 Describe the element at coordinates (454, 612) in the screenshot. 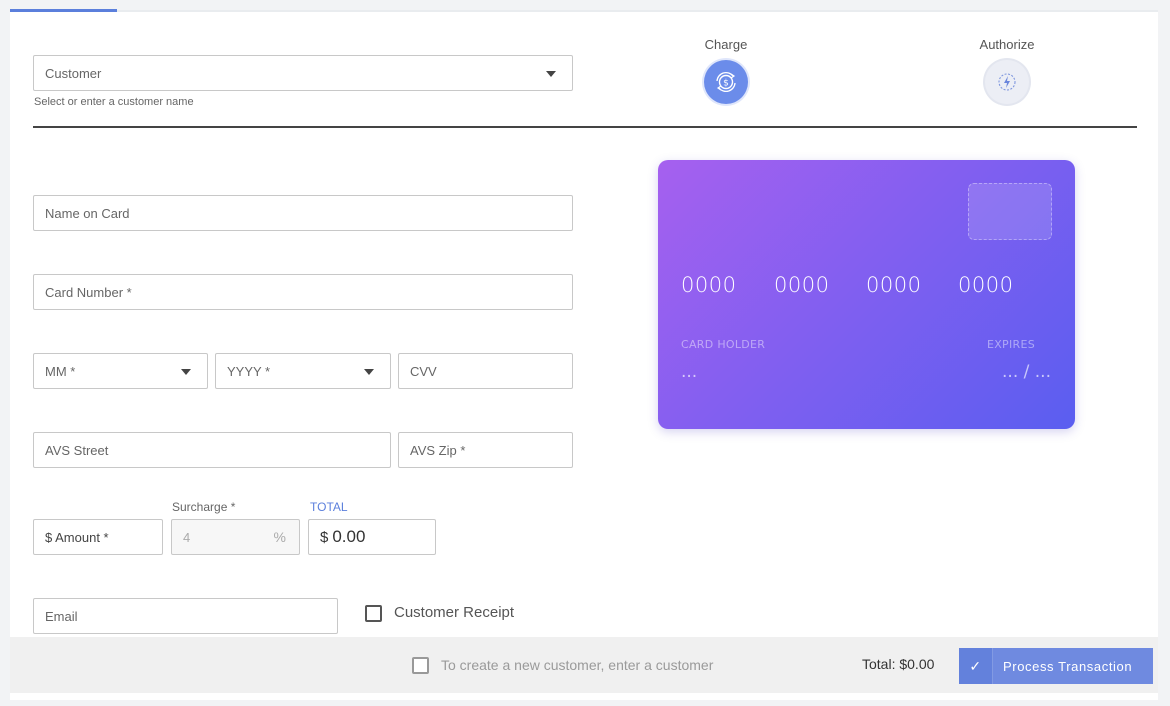

I see `customer-receipt-label: Customer Receipt` at that location.